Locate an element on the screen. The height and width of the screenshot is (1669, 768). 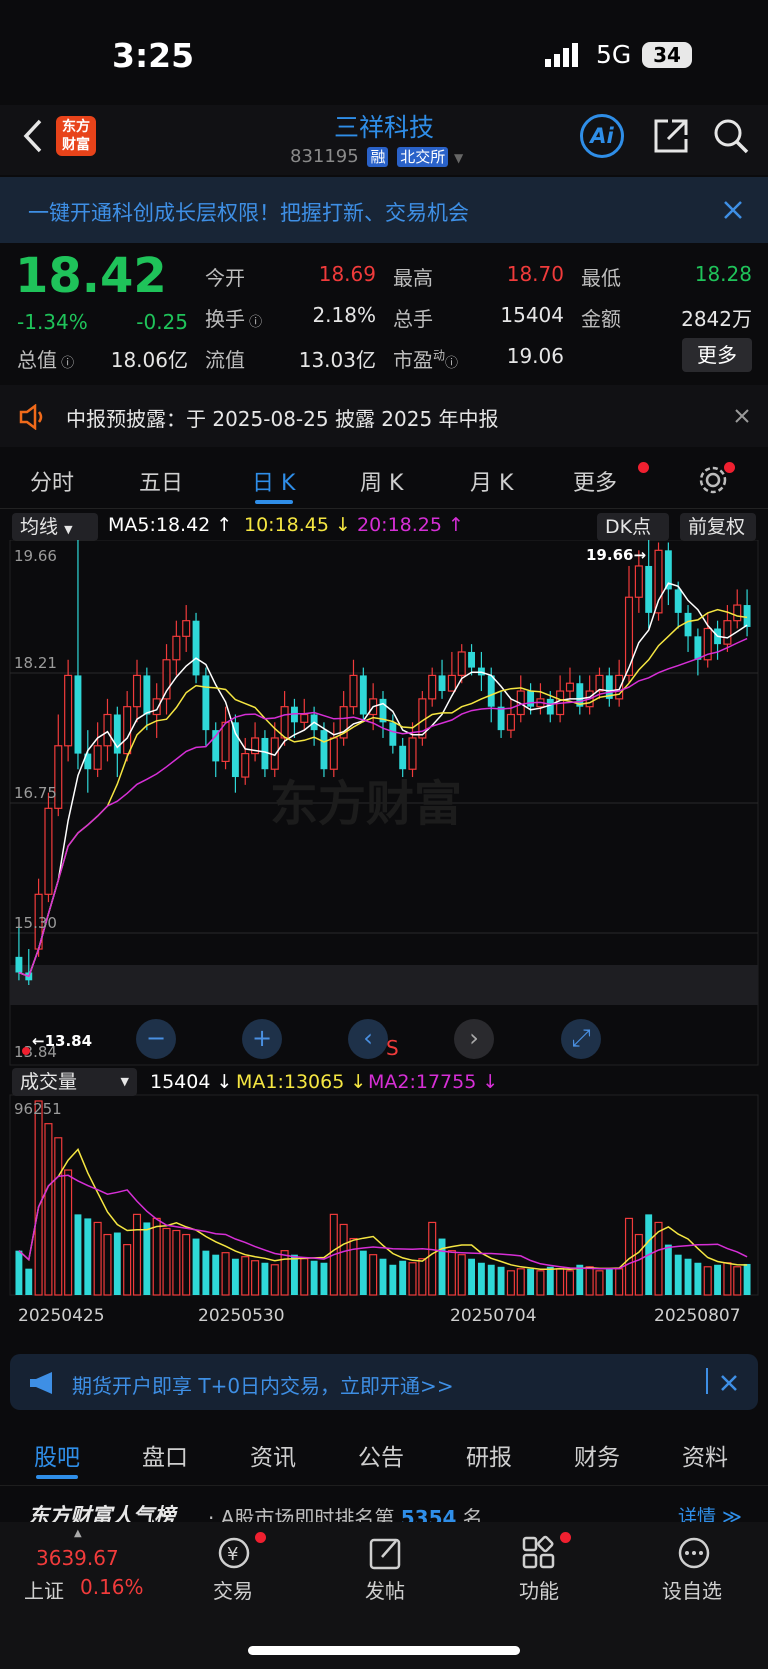
signal-icon is located at coordinates (561, 55).